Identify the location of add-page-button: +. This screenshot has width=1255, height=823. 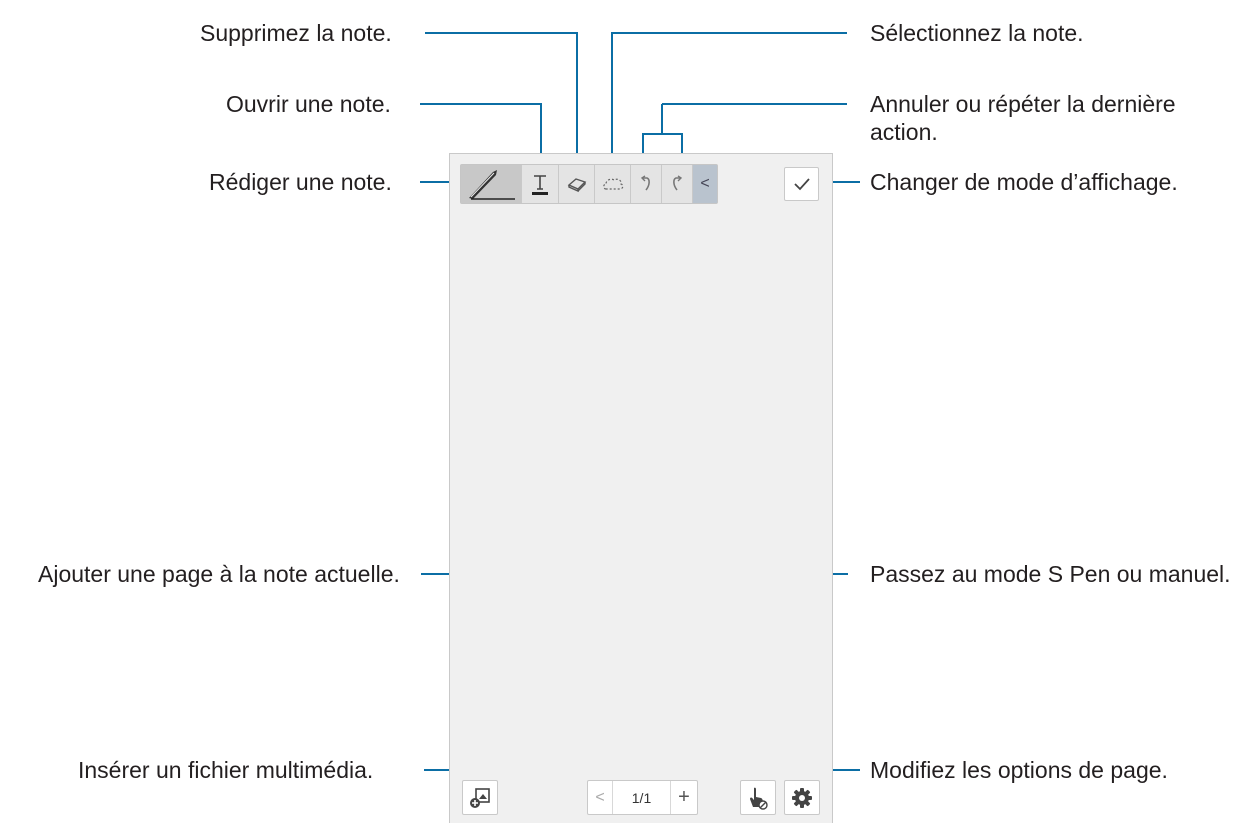
(684, 797).